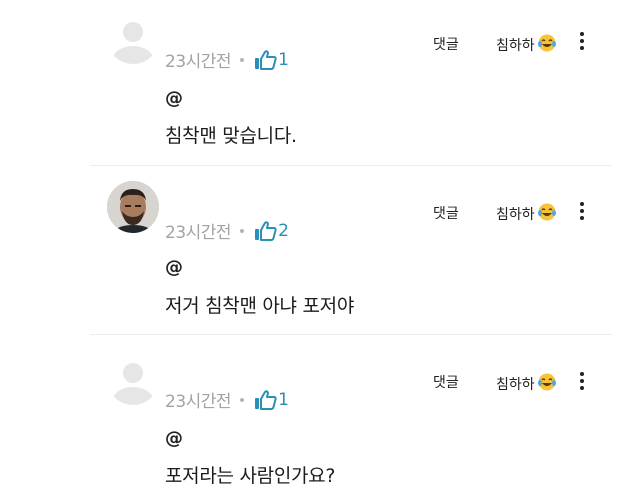  Describe the element at coordinates (250, 476) in the screenshot. I see `comment-text: 포저라는 사람인가요?` at that location.